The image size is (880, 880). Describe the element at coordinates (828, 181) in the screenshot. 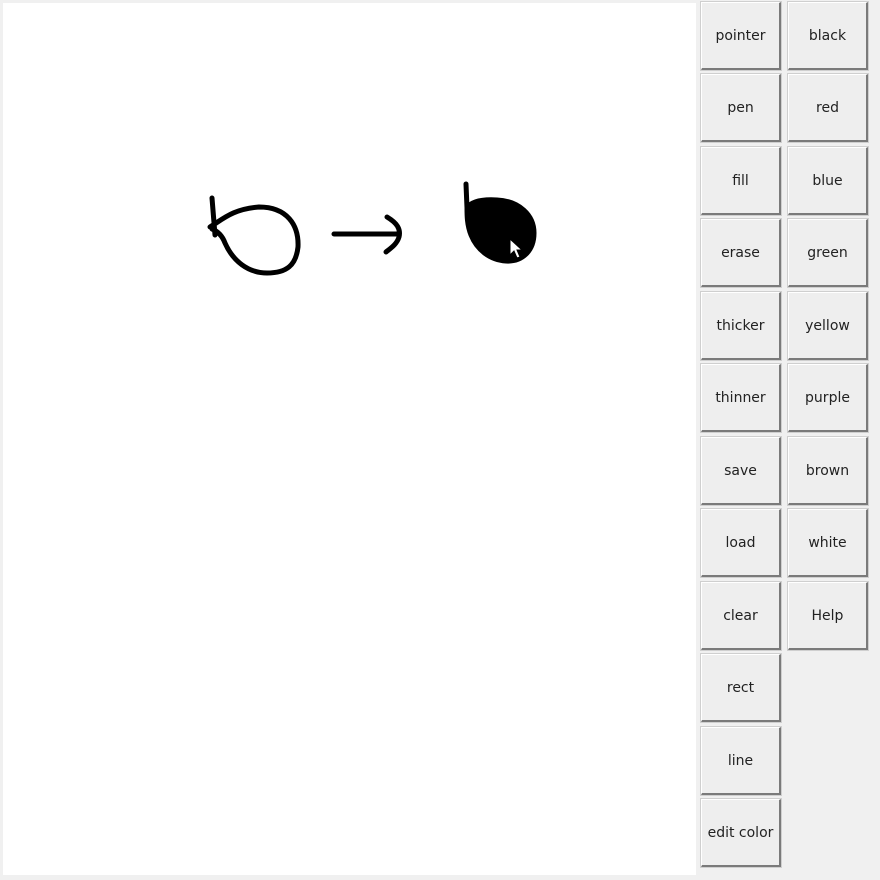

I see `color-blue-button: blue` at that location.